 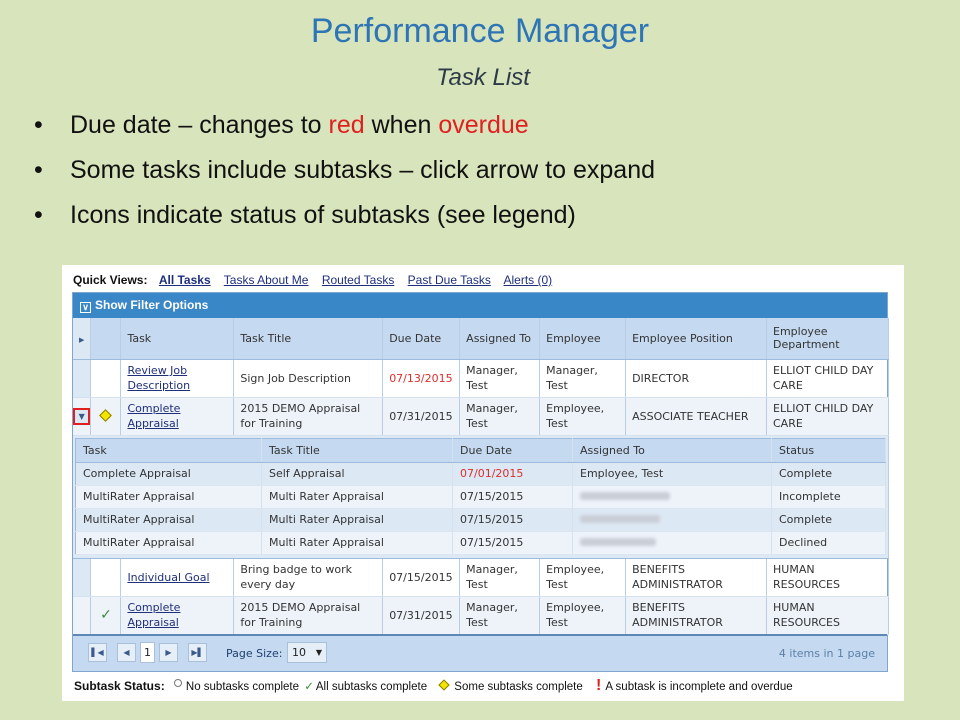 What do you see at coordinates (185, 280) in the screenshot?
I see `quick-view-all-tasks: All Tasks` at bounding box center [185, 280].